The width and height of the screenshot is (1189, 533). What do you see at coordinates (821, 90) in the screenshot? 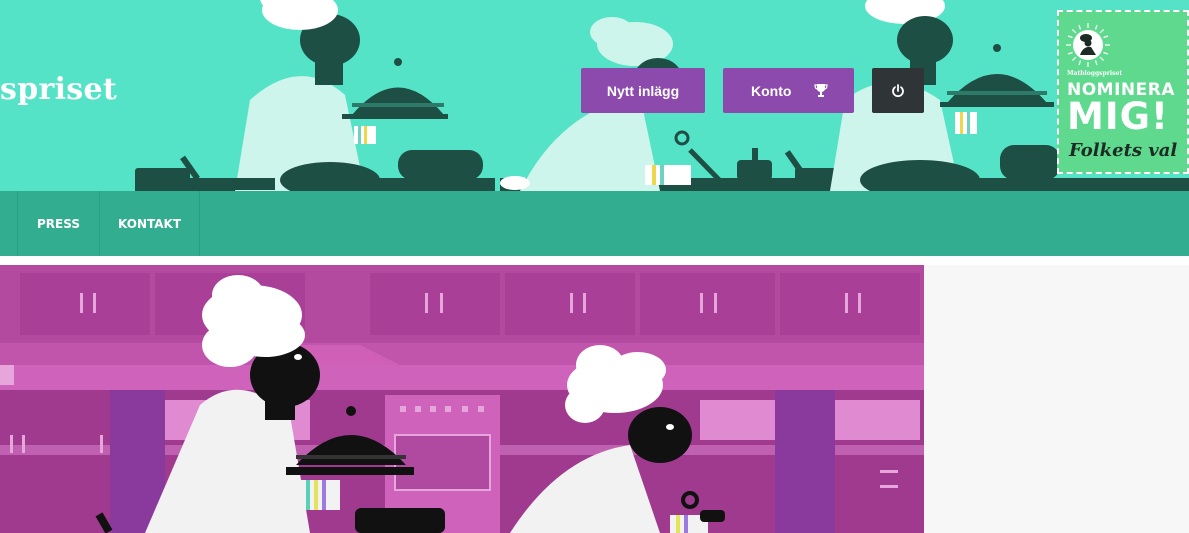
I see `trophy-icon` at bounding box center [821, 90].